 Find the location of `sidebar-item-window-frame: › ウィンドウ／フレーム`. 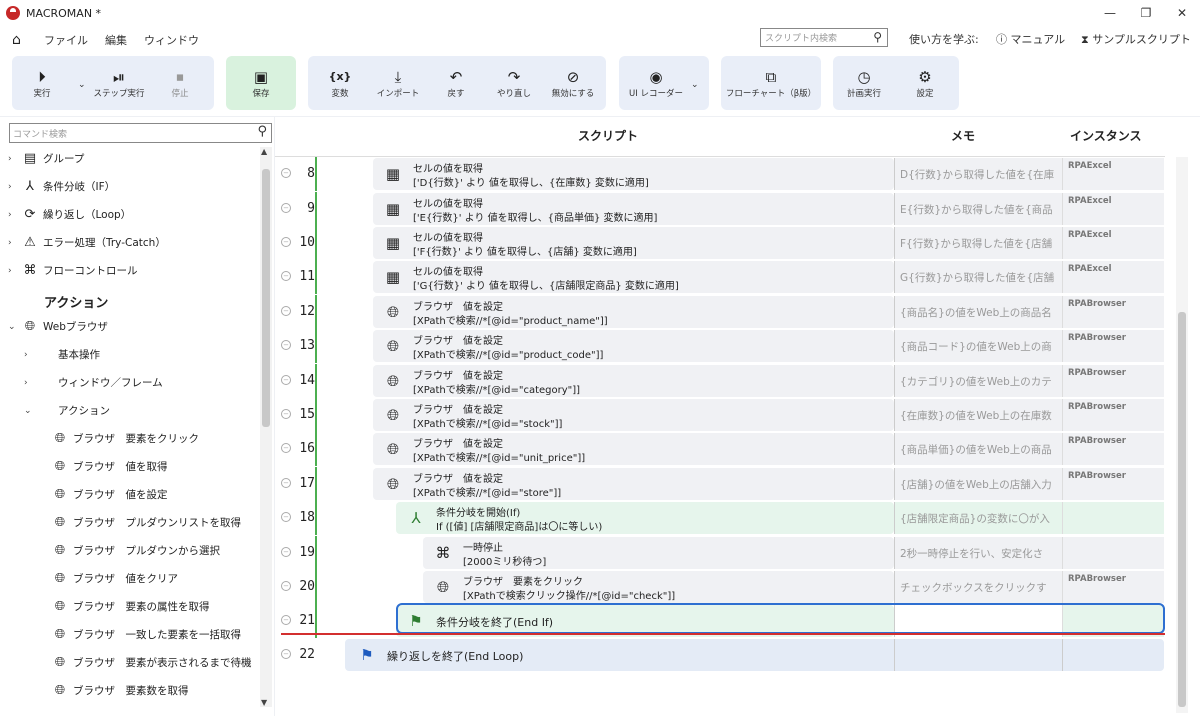

sidebar-item-window-frame: › ウィンドウ／フレーム is located at coordinates (93, 382).